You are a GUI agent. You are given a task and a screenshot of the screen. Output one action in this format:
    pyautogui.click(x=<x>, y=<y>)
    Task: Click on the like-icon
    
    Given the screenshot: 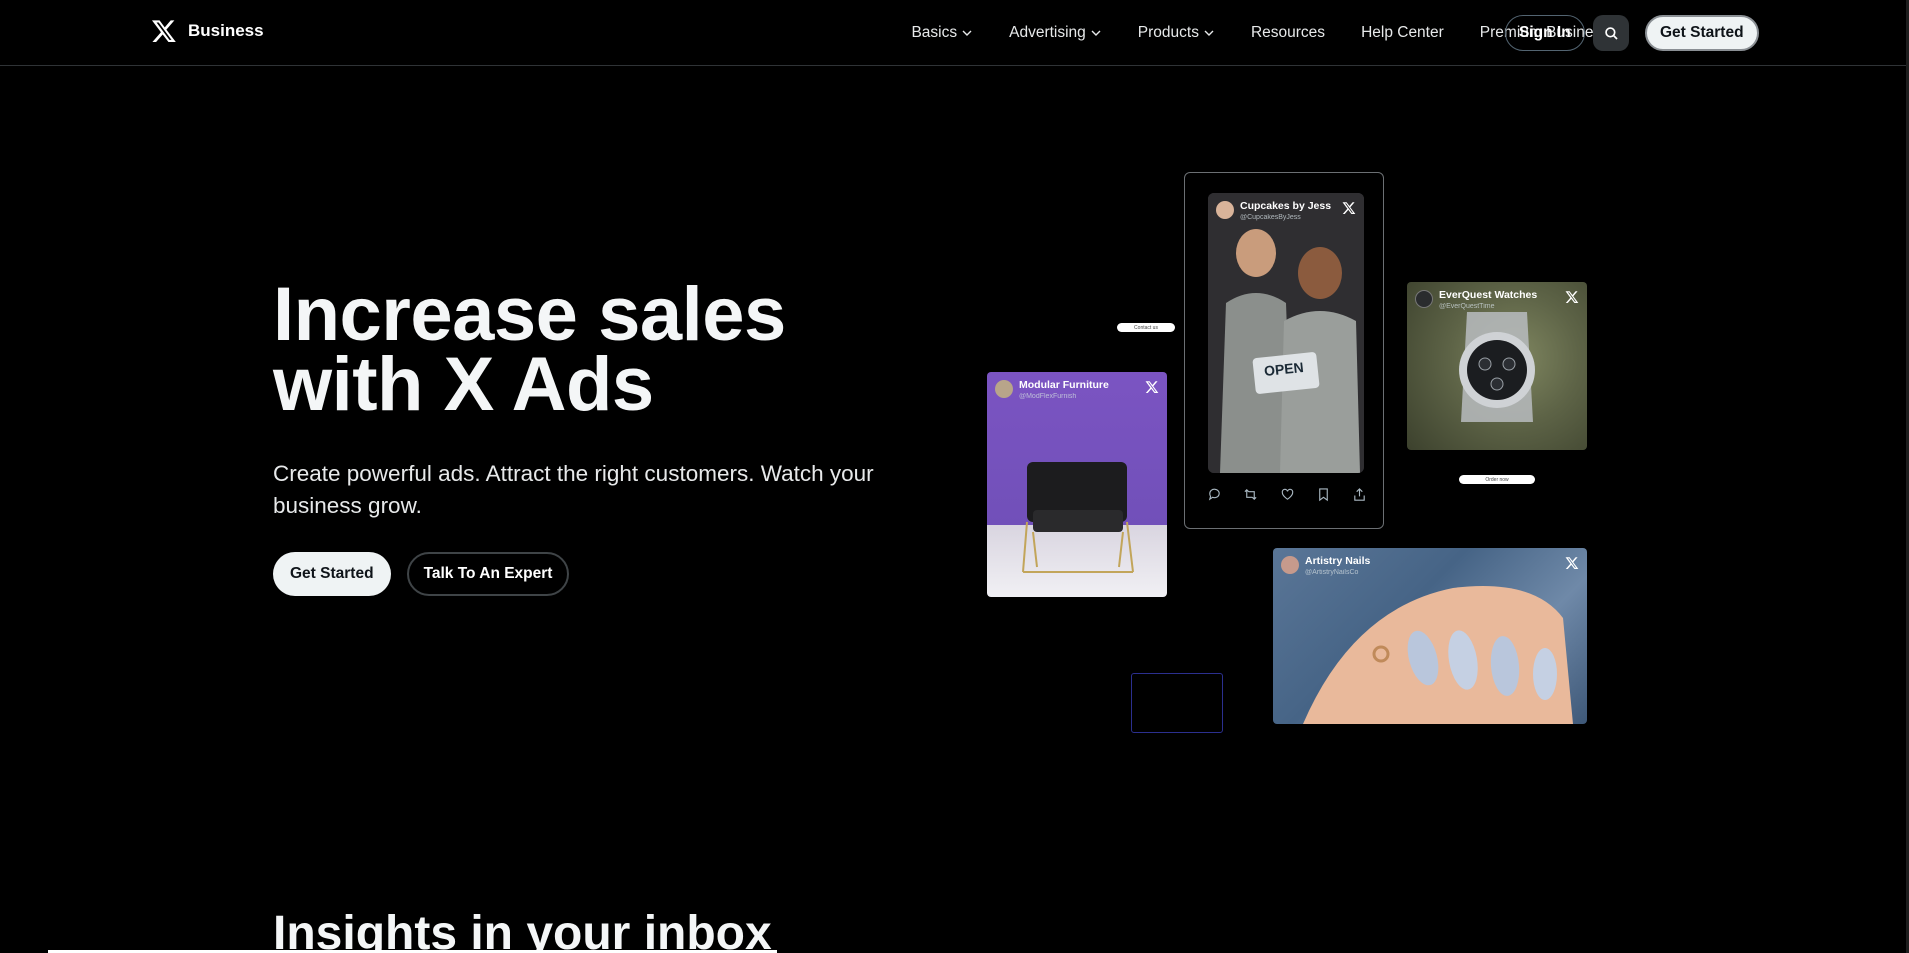 What is the action you would take?
    pyautogui.click(x=1287, y=494)
    